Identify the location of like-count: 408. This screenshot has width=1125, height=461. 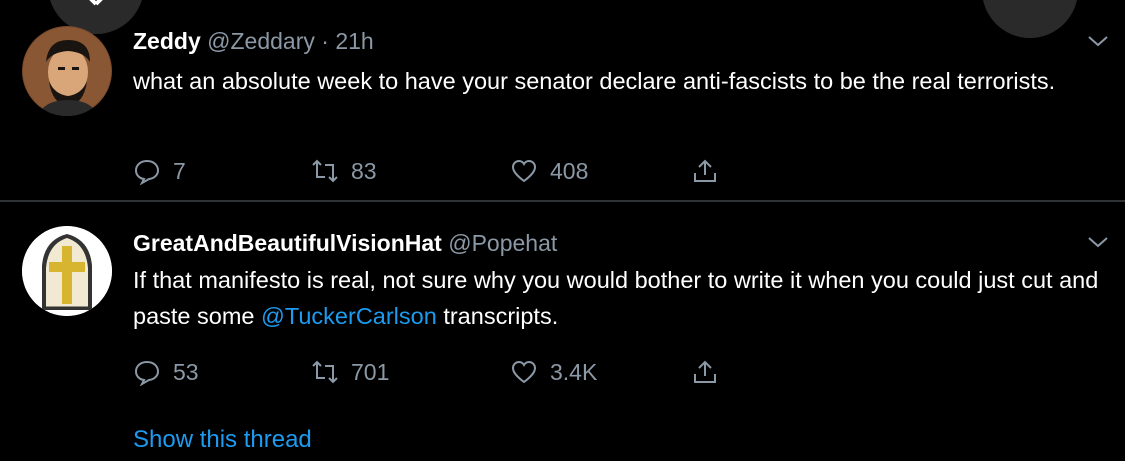
(569, 170).